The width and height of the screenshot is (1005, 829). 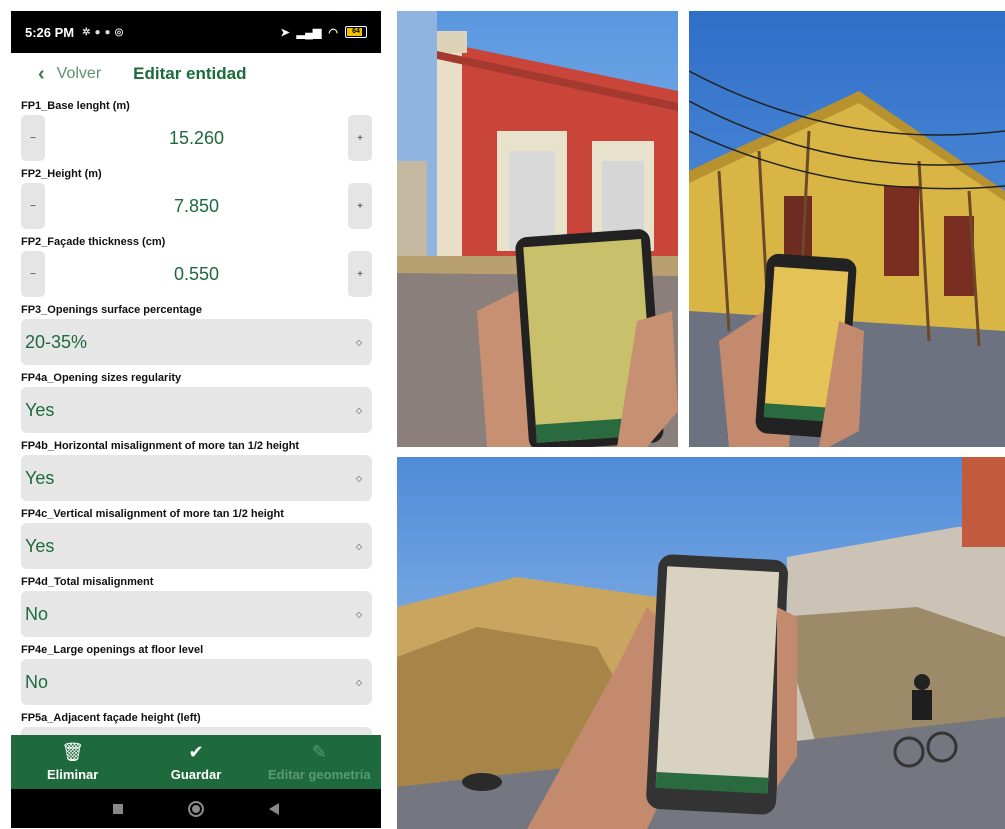 What do you see at coordinates (87, 582) in the screenshot?
I see `field-label: FP4d_Total misalignment` at bounding box center [87, 582].